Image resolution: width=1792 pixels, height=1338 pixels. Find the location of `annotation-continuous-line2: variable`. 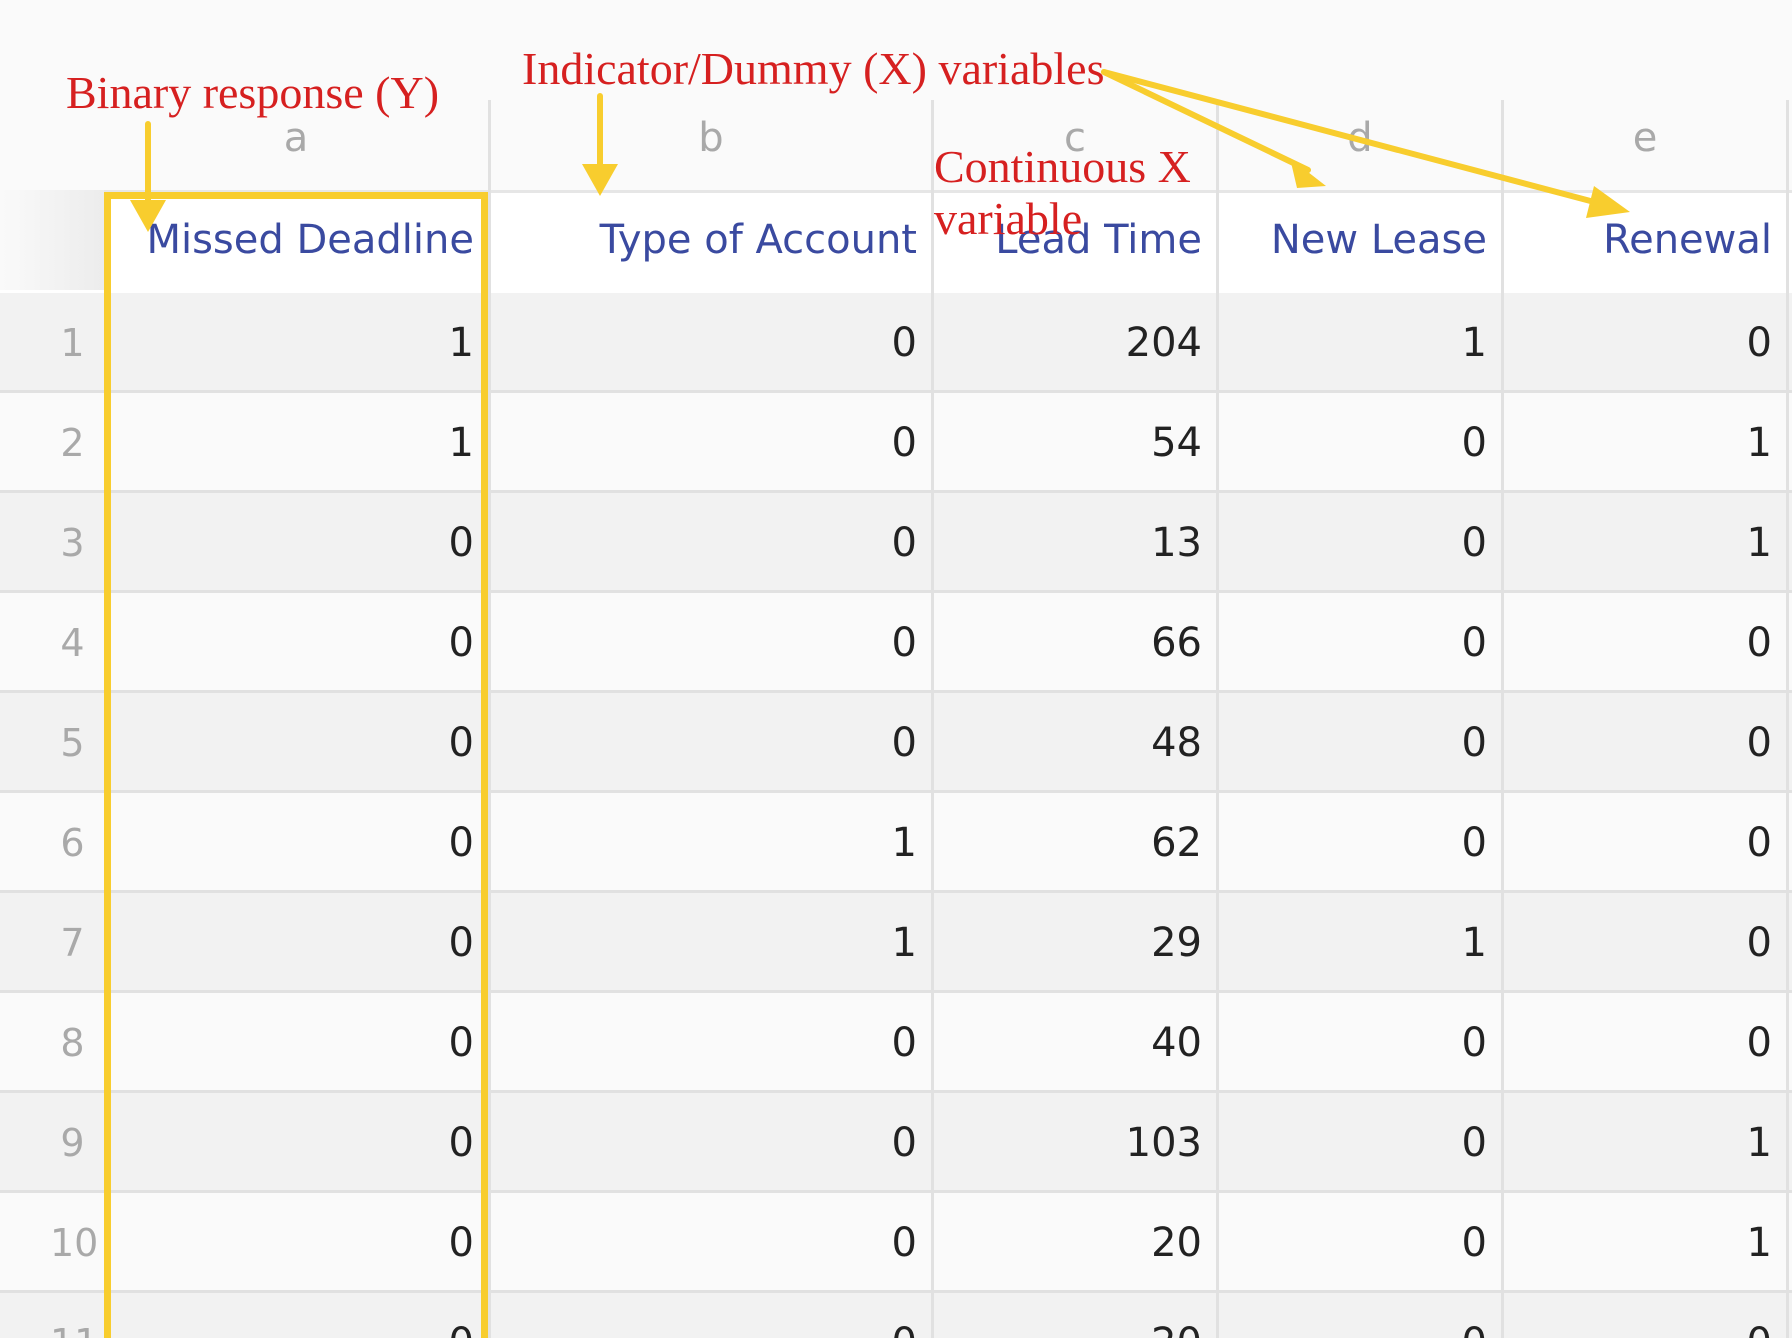

annotation-continuous-line2: variable is located at coordinates (1008, 218).